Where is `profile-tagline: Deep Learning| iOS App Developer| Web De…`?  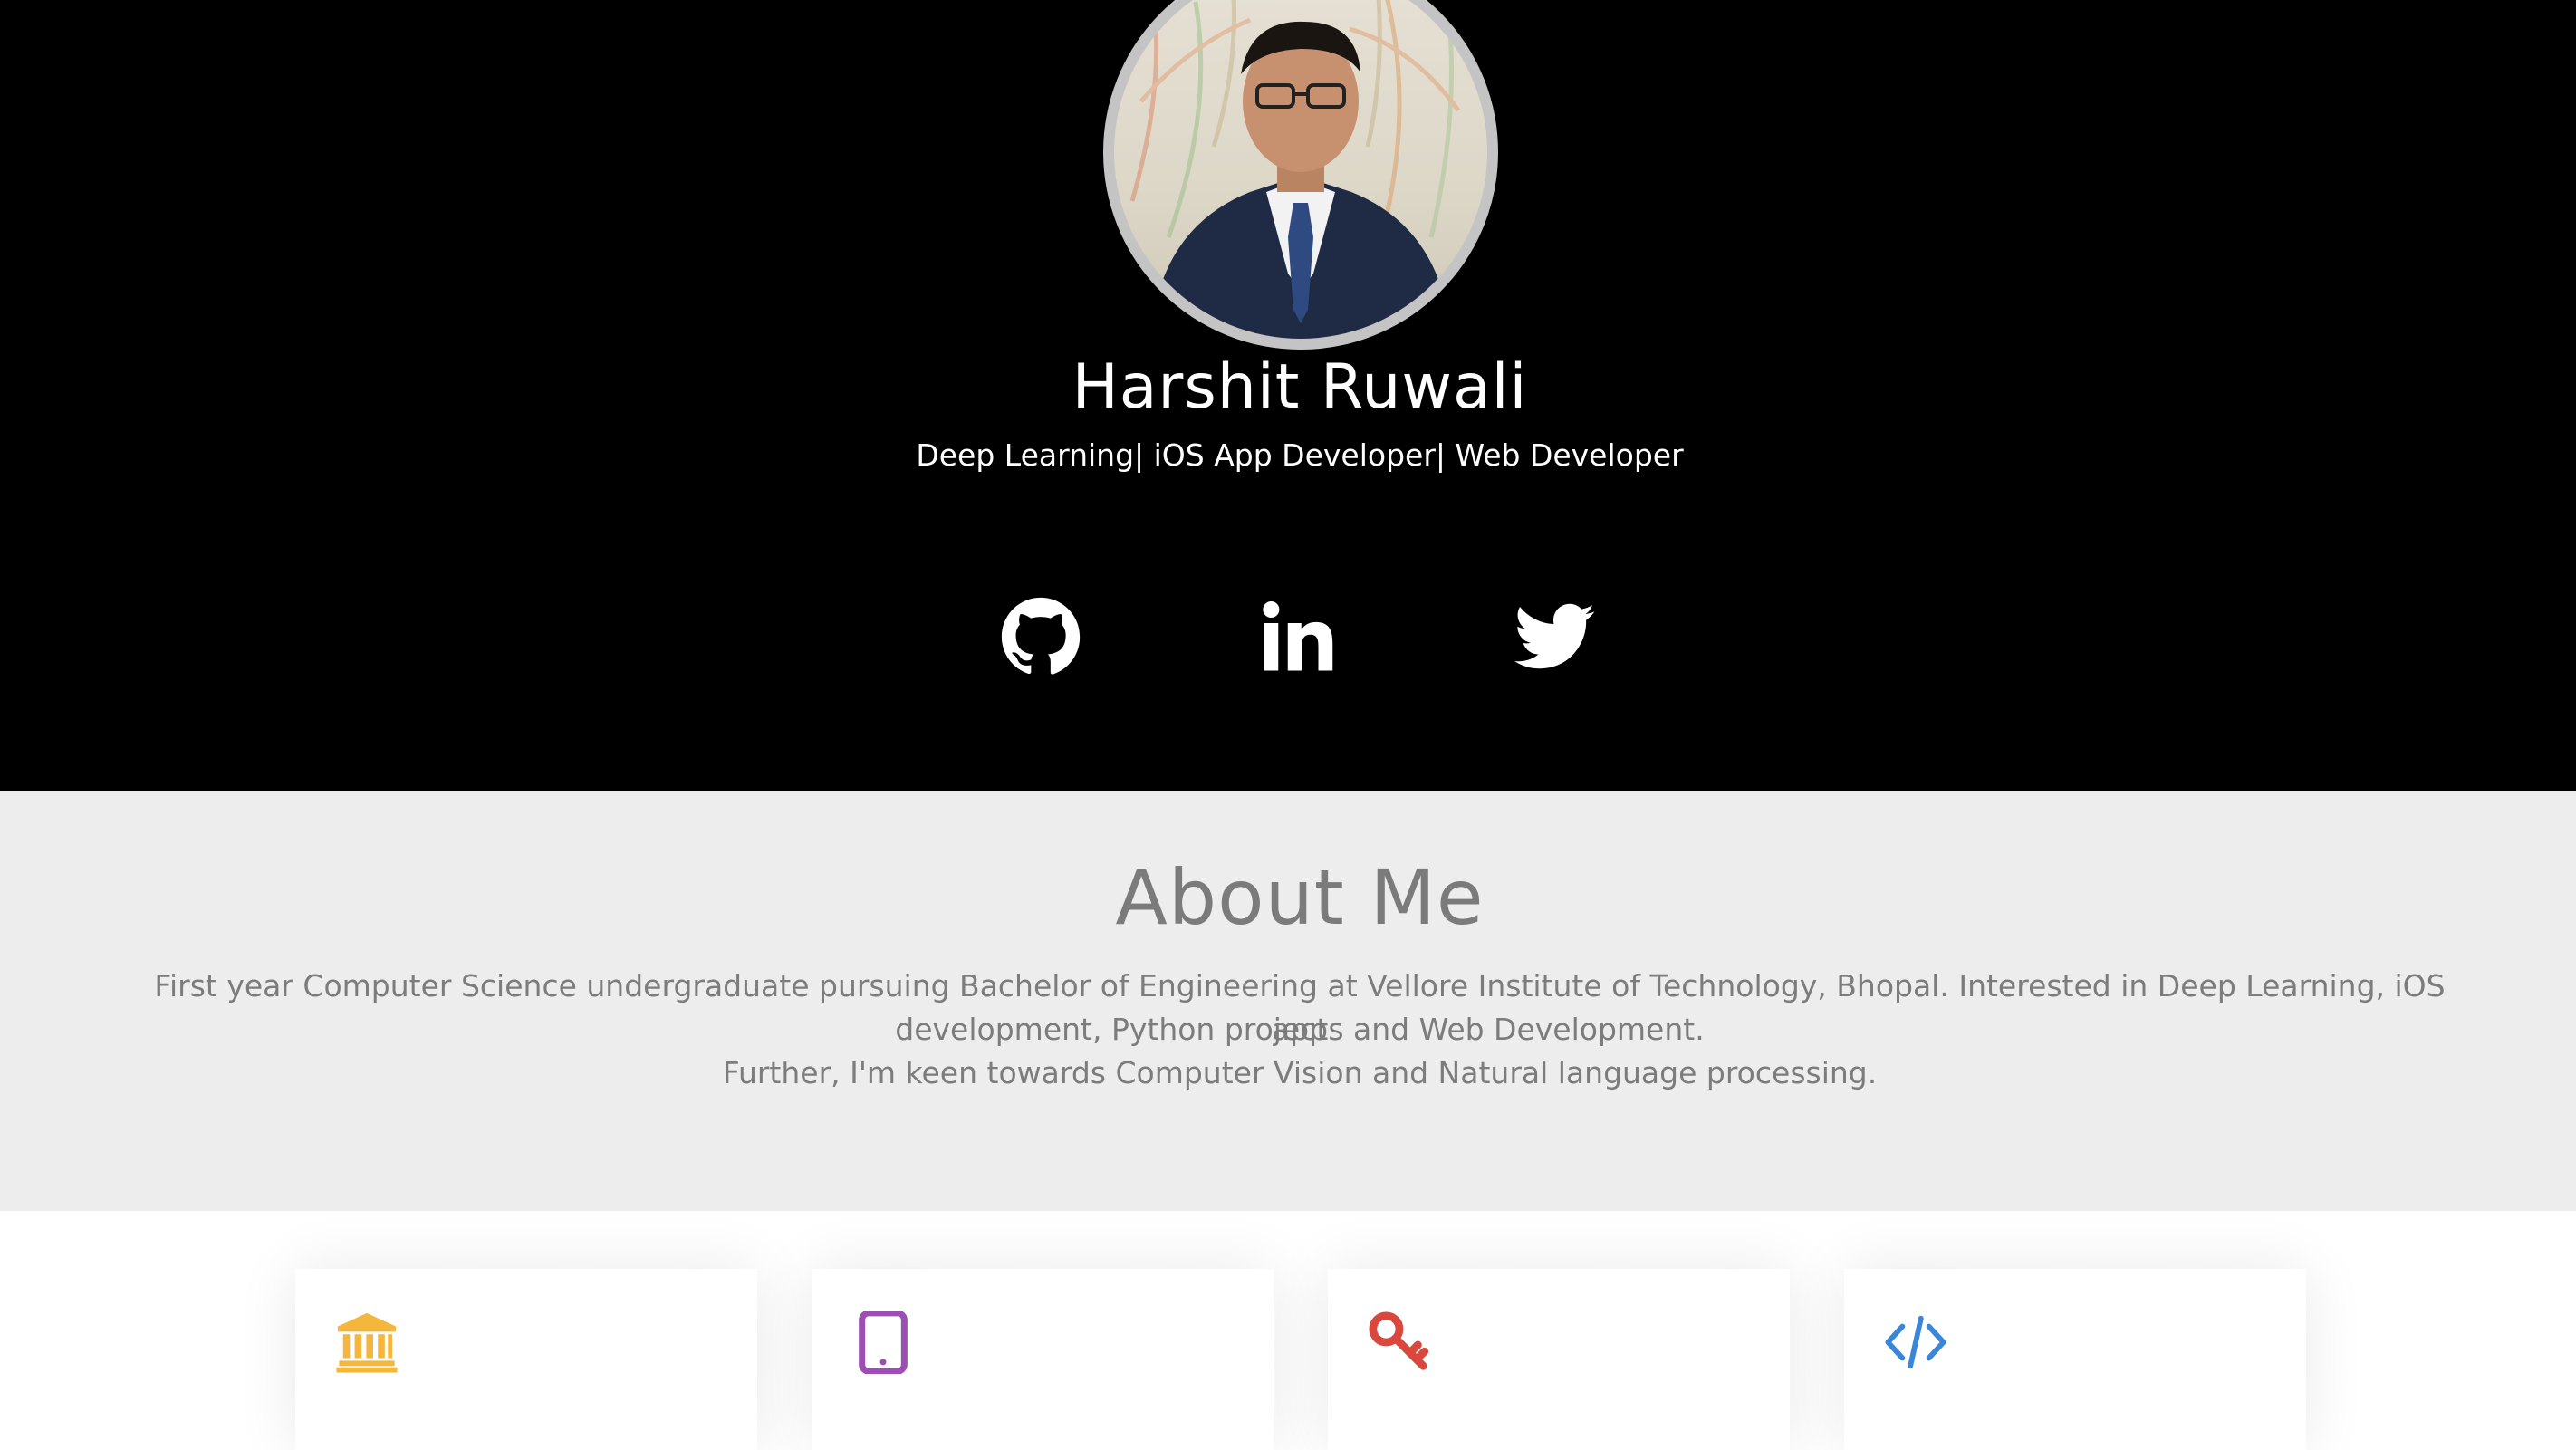
profile-tagline: Deep Learning| iOS App Developer| Web De… is located at coordinates (1300, 455).